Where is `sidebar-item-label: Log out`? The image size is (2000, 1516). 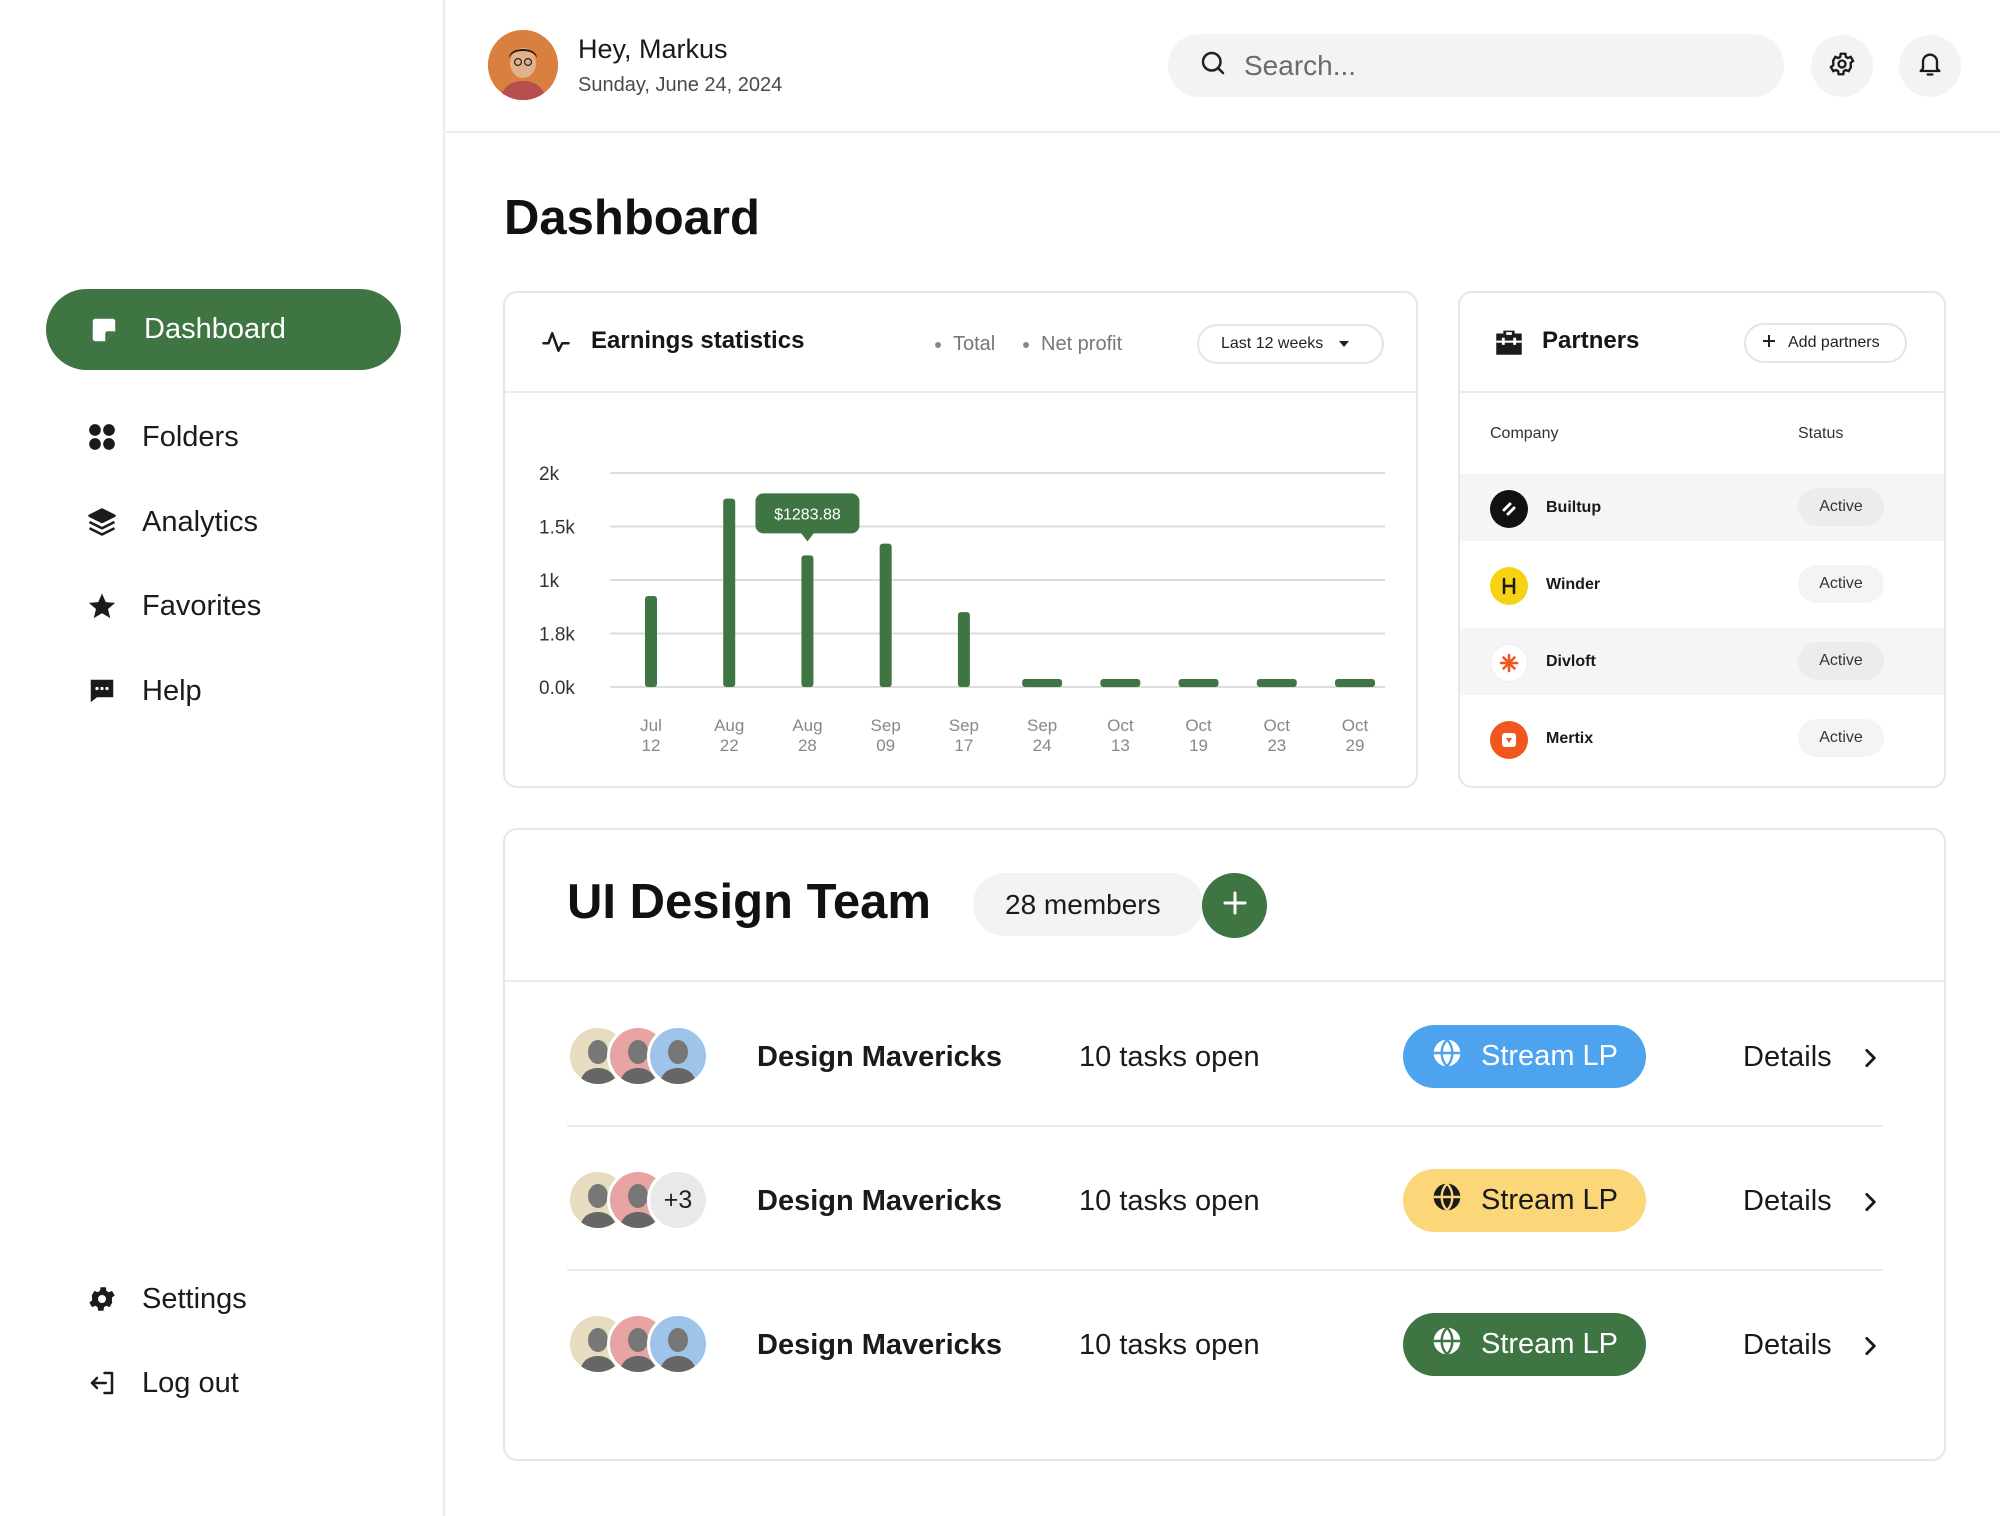
sidebar-item-label: Log out is located at coordinates (190, 1382).